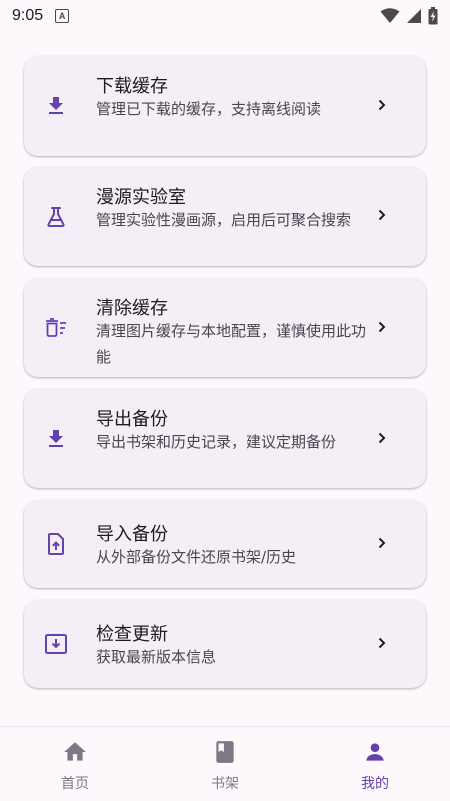 Image resolution: width=450 pixels, height=801 pixels. What do you see at coordinates (156, 657) in the screenshot?
I see `menu-item-description: 获取最新版本信息` at bounding box center [156, 657].